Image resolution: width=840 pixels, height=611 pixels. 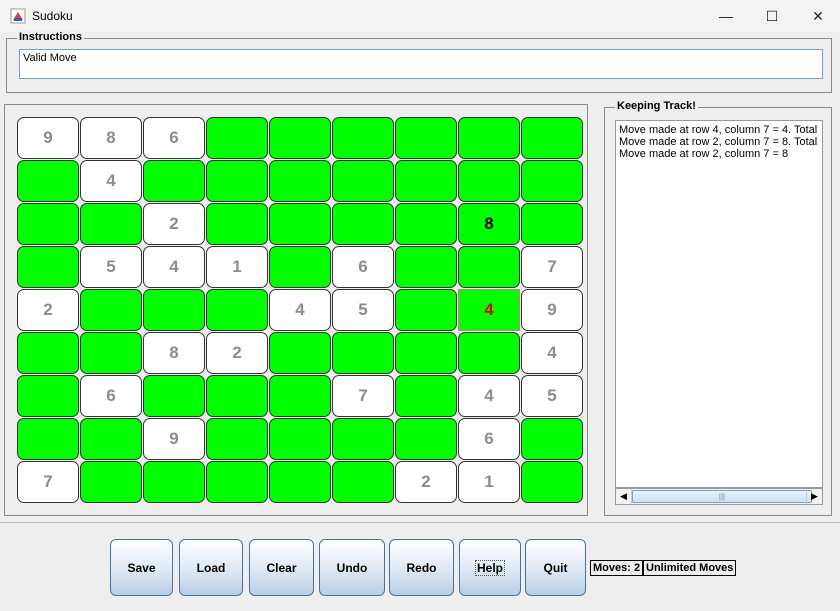 What do you see at coordinates (722, 496) in the screenshot?
I see `scroll-thumb: |||` at bounding box center [722, 496].